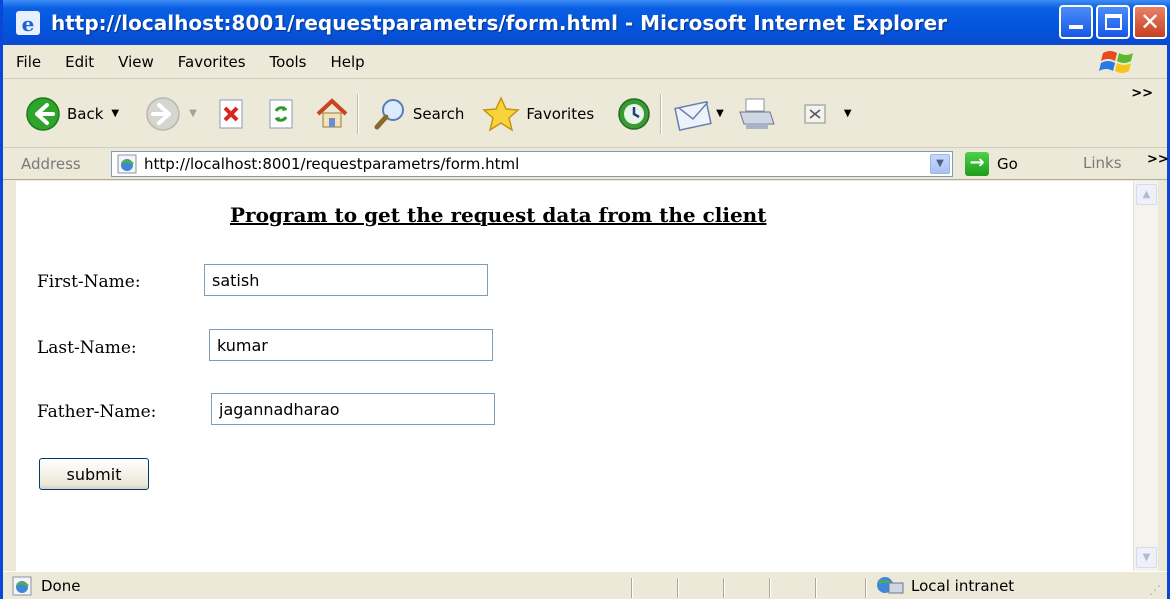  What do you see at coordinates (348, 62) in the screenshot?
I see `menu-help: Help` at bounding box center [348, 62].